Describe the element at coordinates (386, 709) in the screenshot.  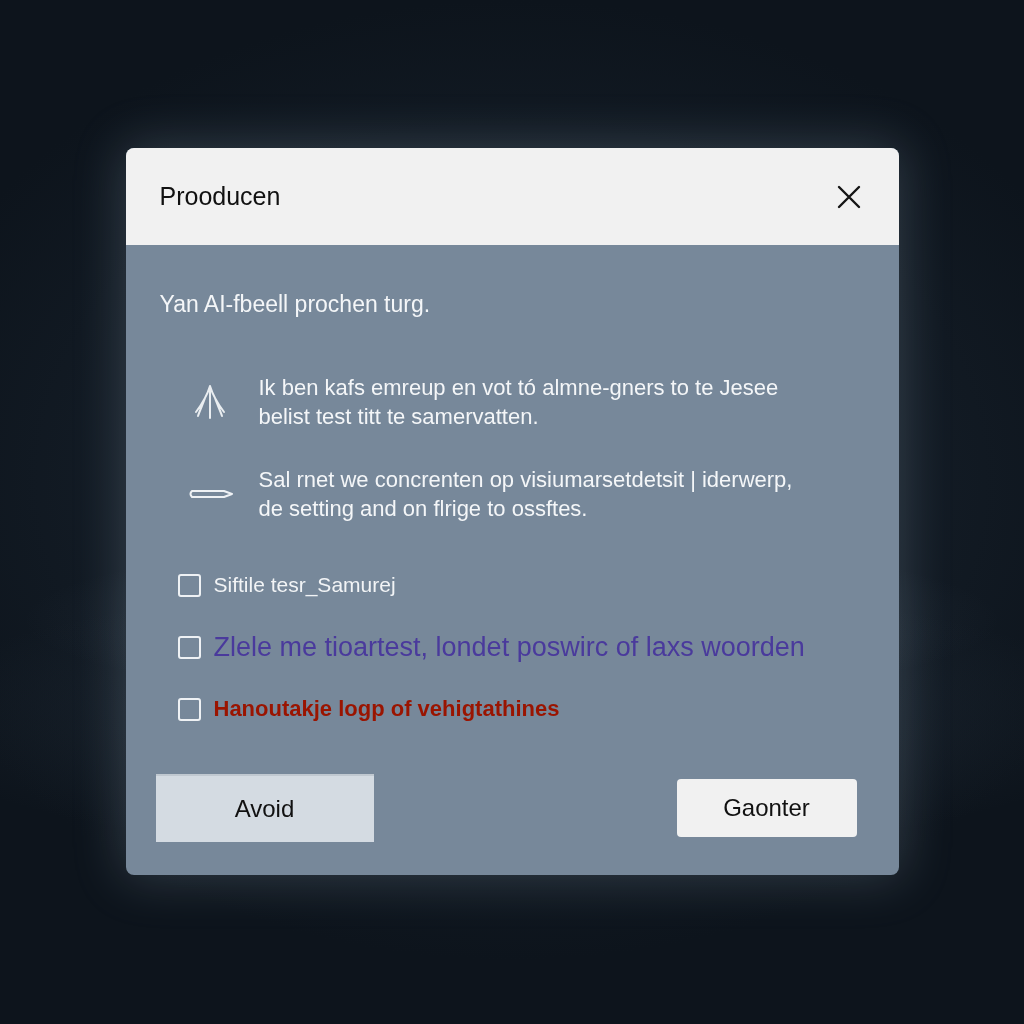
I see `checkbox-label: Hanoutakje logp of vehigtathines` at that location.